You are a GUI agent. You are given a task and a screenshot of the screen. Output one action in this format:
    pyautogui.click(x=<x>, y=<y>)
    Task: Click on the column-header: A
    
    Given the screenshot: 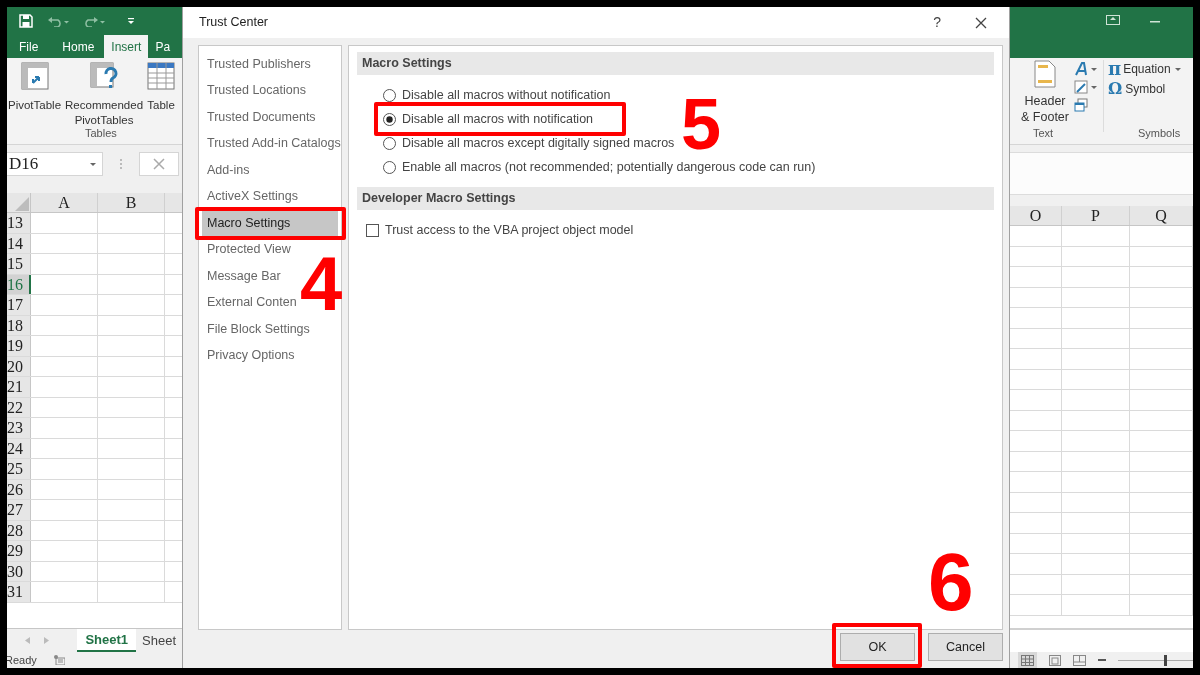 What is the action you would take?
    pyautogui.click(x=64, y=202)
    